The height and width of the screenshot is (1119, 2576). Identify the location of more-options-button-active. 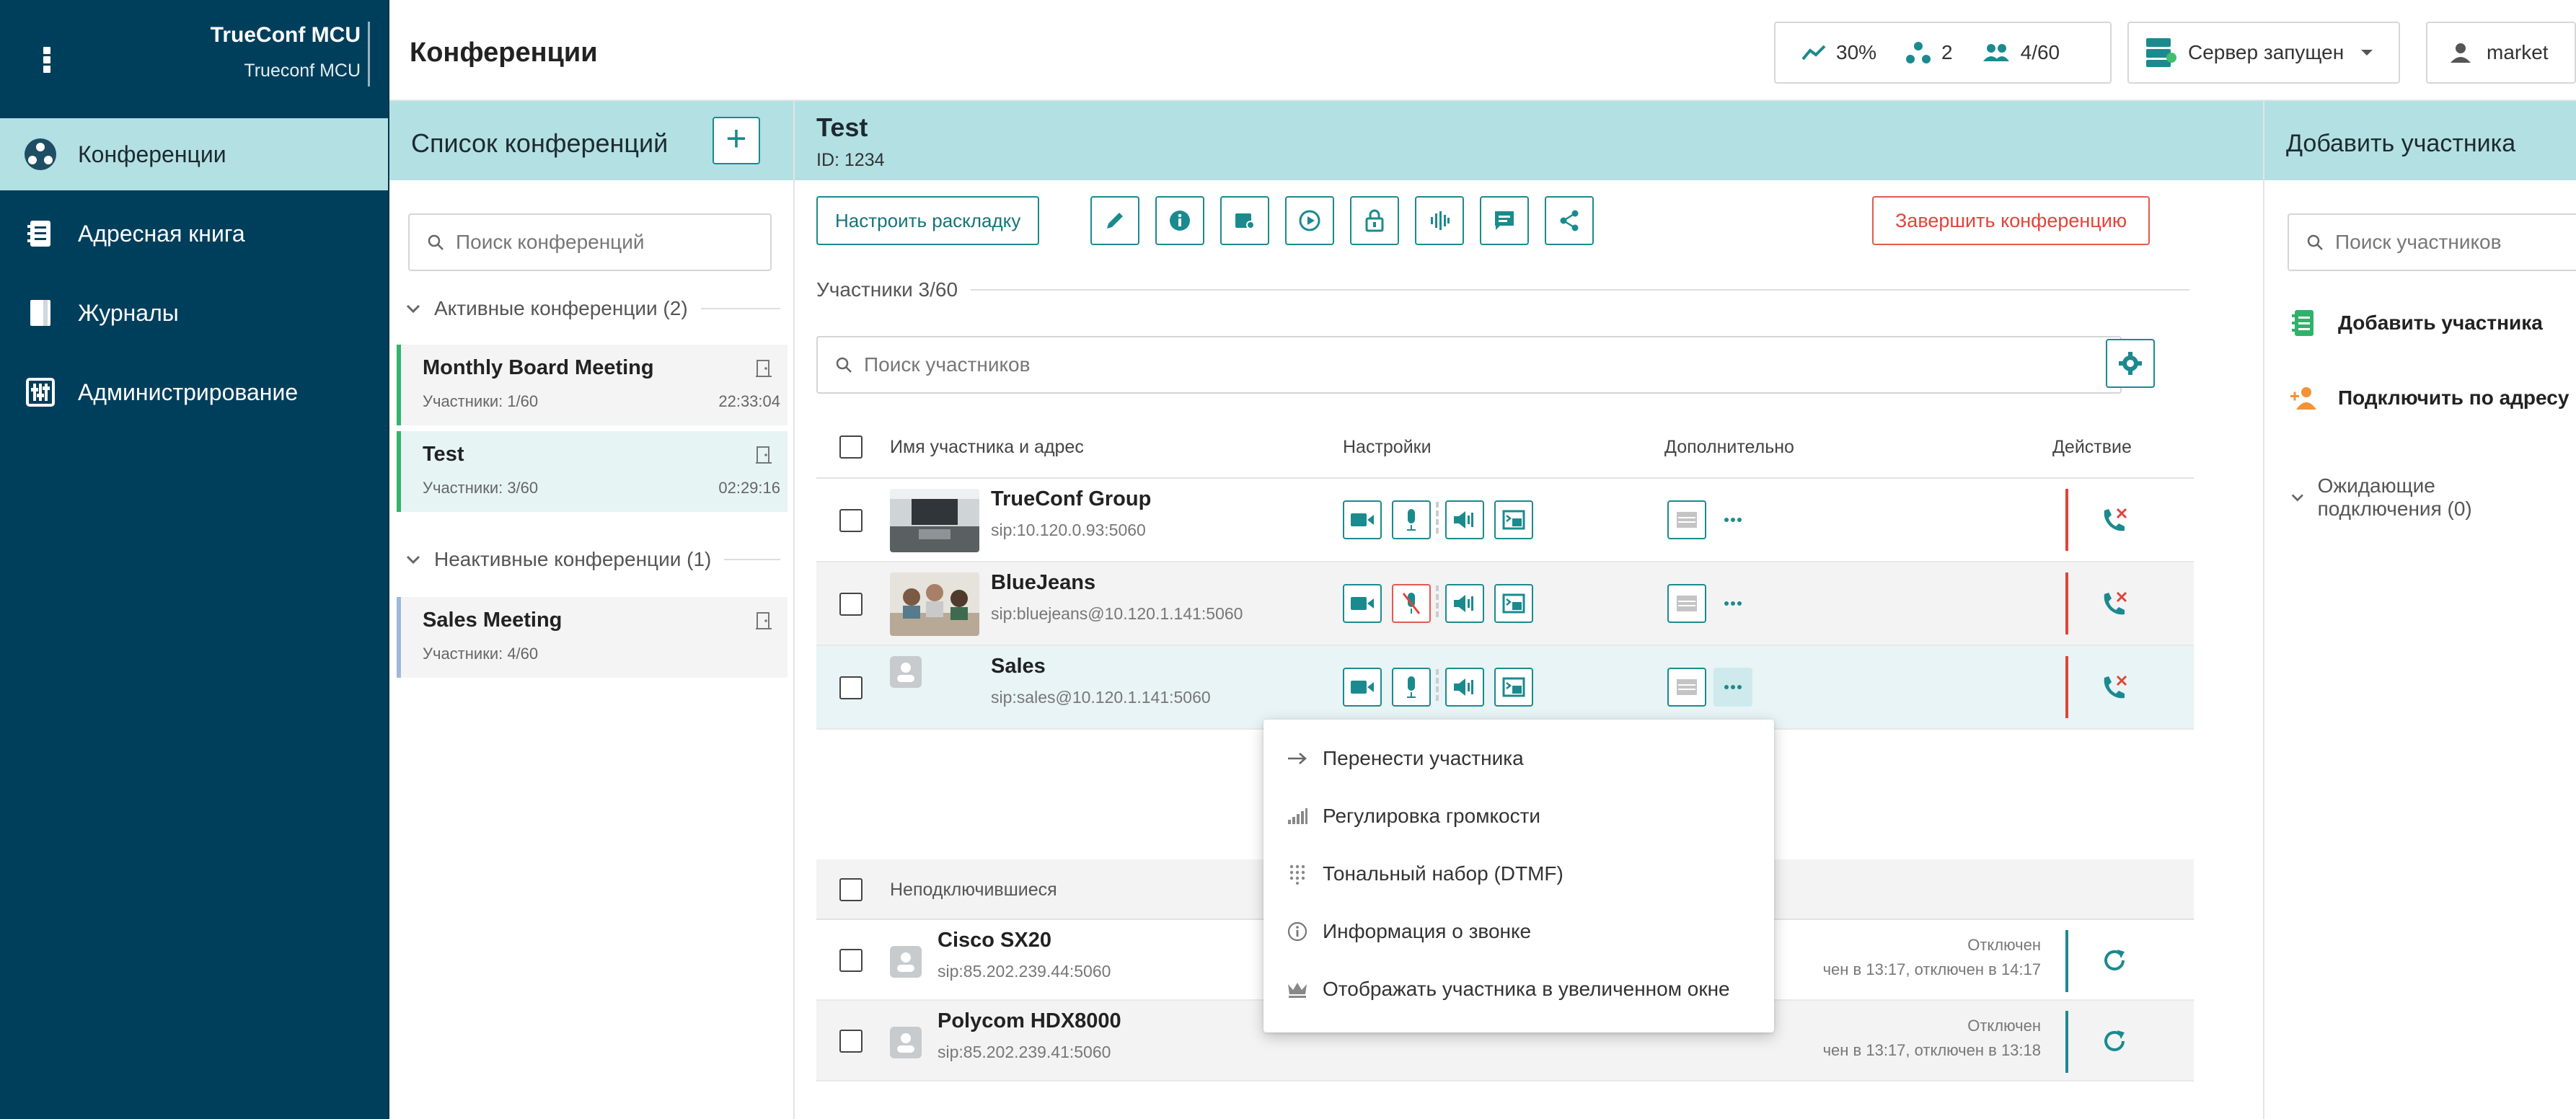
(1732, 687).